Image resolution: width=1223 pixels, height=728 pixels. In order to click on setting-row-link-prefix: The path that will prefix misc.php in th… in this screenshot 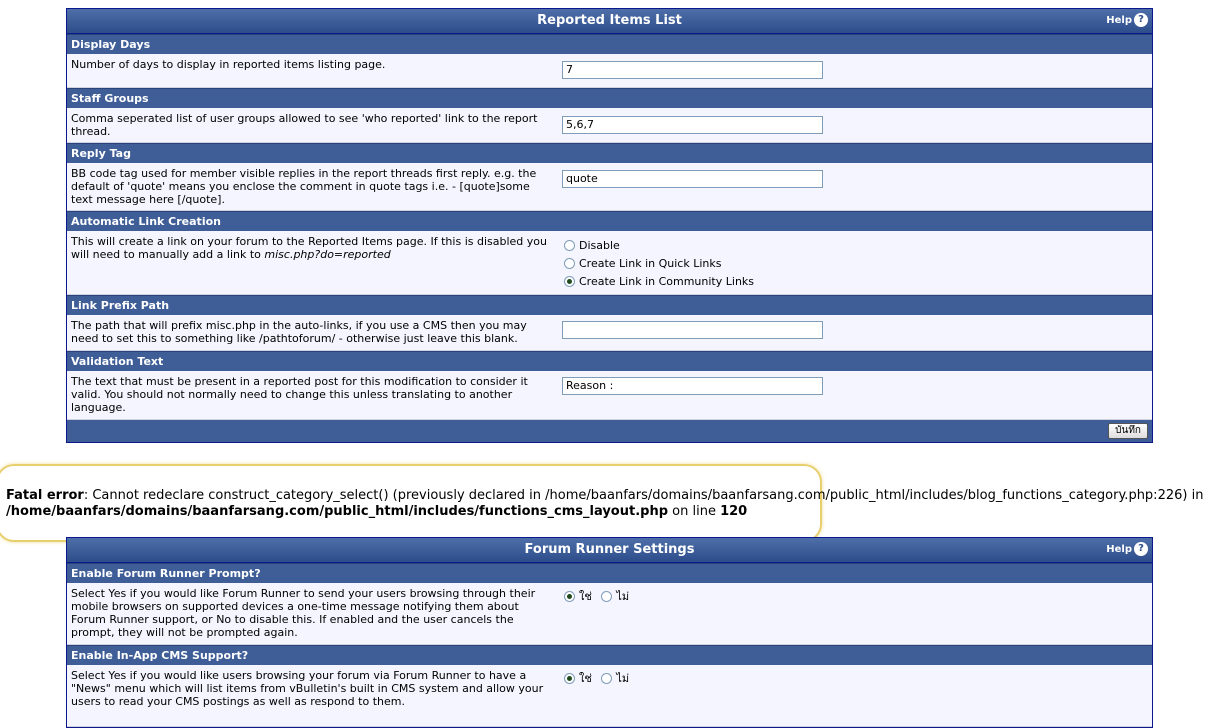, I will do `click(609, 333)`.